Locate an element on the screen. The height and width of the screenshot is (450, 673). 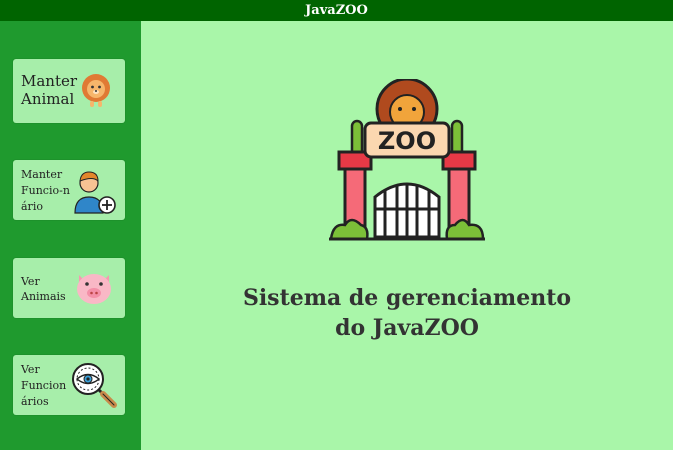
ver-animais-button: Ver Animais is located at coordinates (69, 288).